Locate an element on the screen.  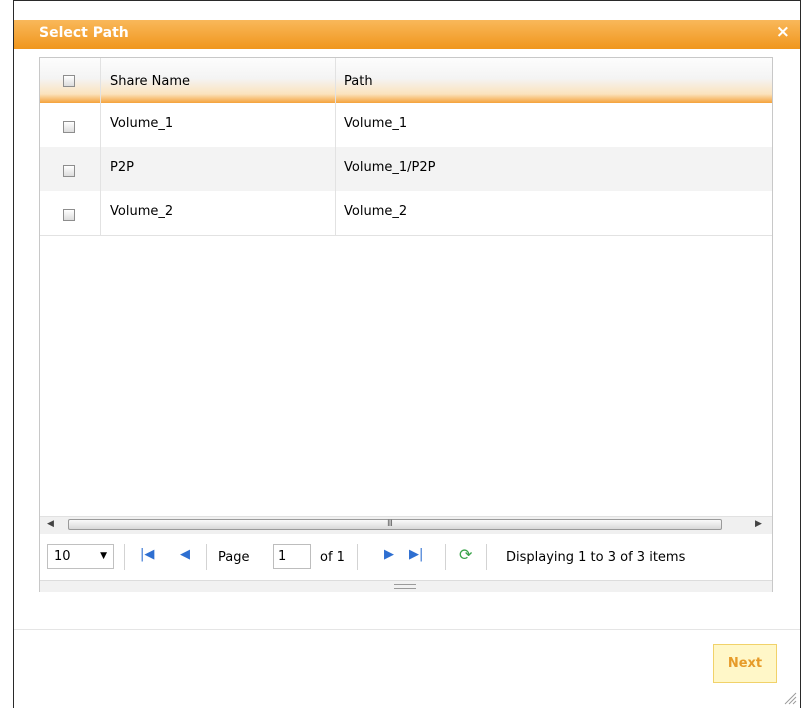
close-icon: × is located at coordinates (783, 32).